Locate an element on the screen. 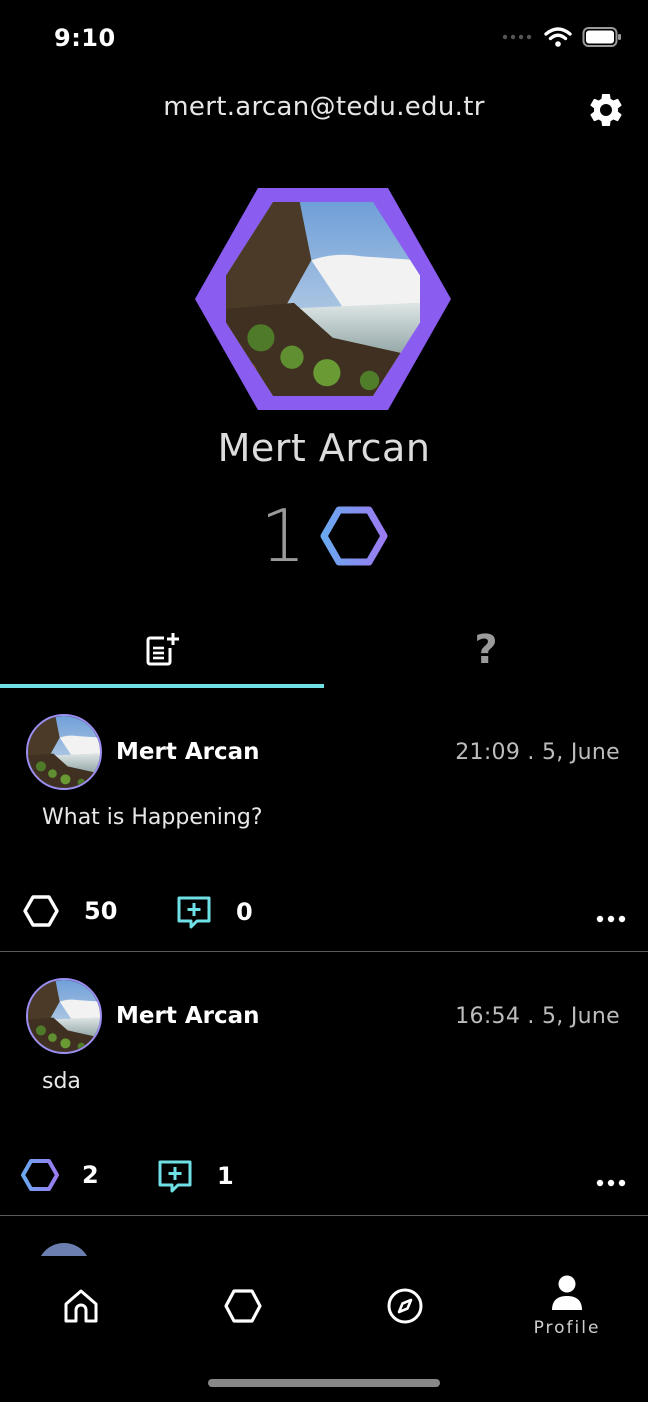  honey-count: 1 is located at coordinates (283, 536).